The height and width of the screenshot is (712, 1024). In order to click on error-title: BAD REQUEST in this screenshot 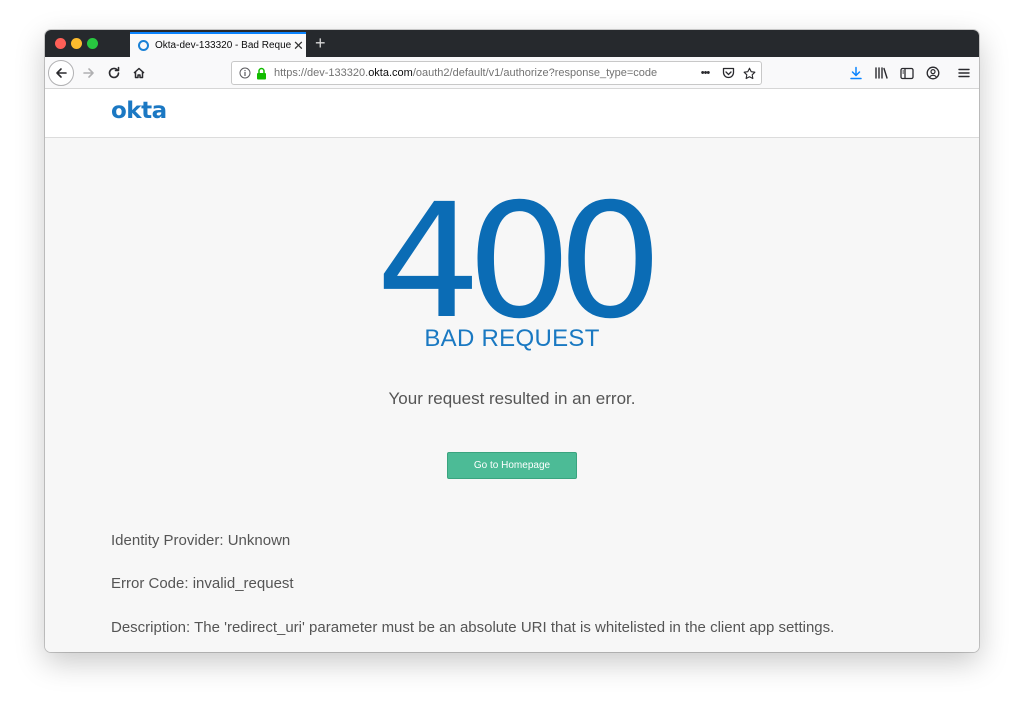, I will do `click(512, 338)`.